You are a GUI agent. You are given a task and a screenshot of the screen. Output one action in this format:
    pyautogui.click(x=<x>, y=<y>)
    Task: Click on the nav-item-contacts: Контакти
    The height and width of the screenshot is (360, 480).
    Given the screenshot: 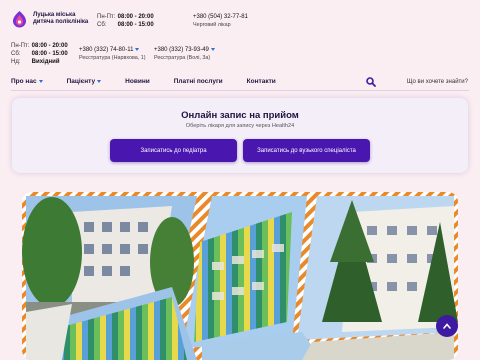 What is the action you would take?
    pyautogui.click(x=261, y=81)
    